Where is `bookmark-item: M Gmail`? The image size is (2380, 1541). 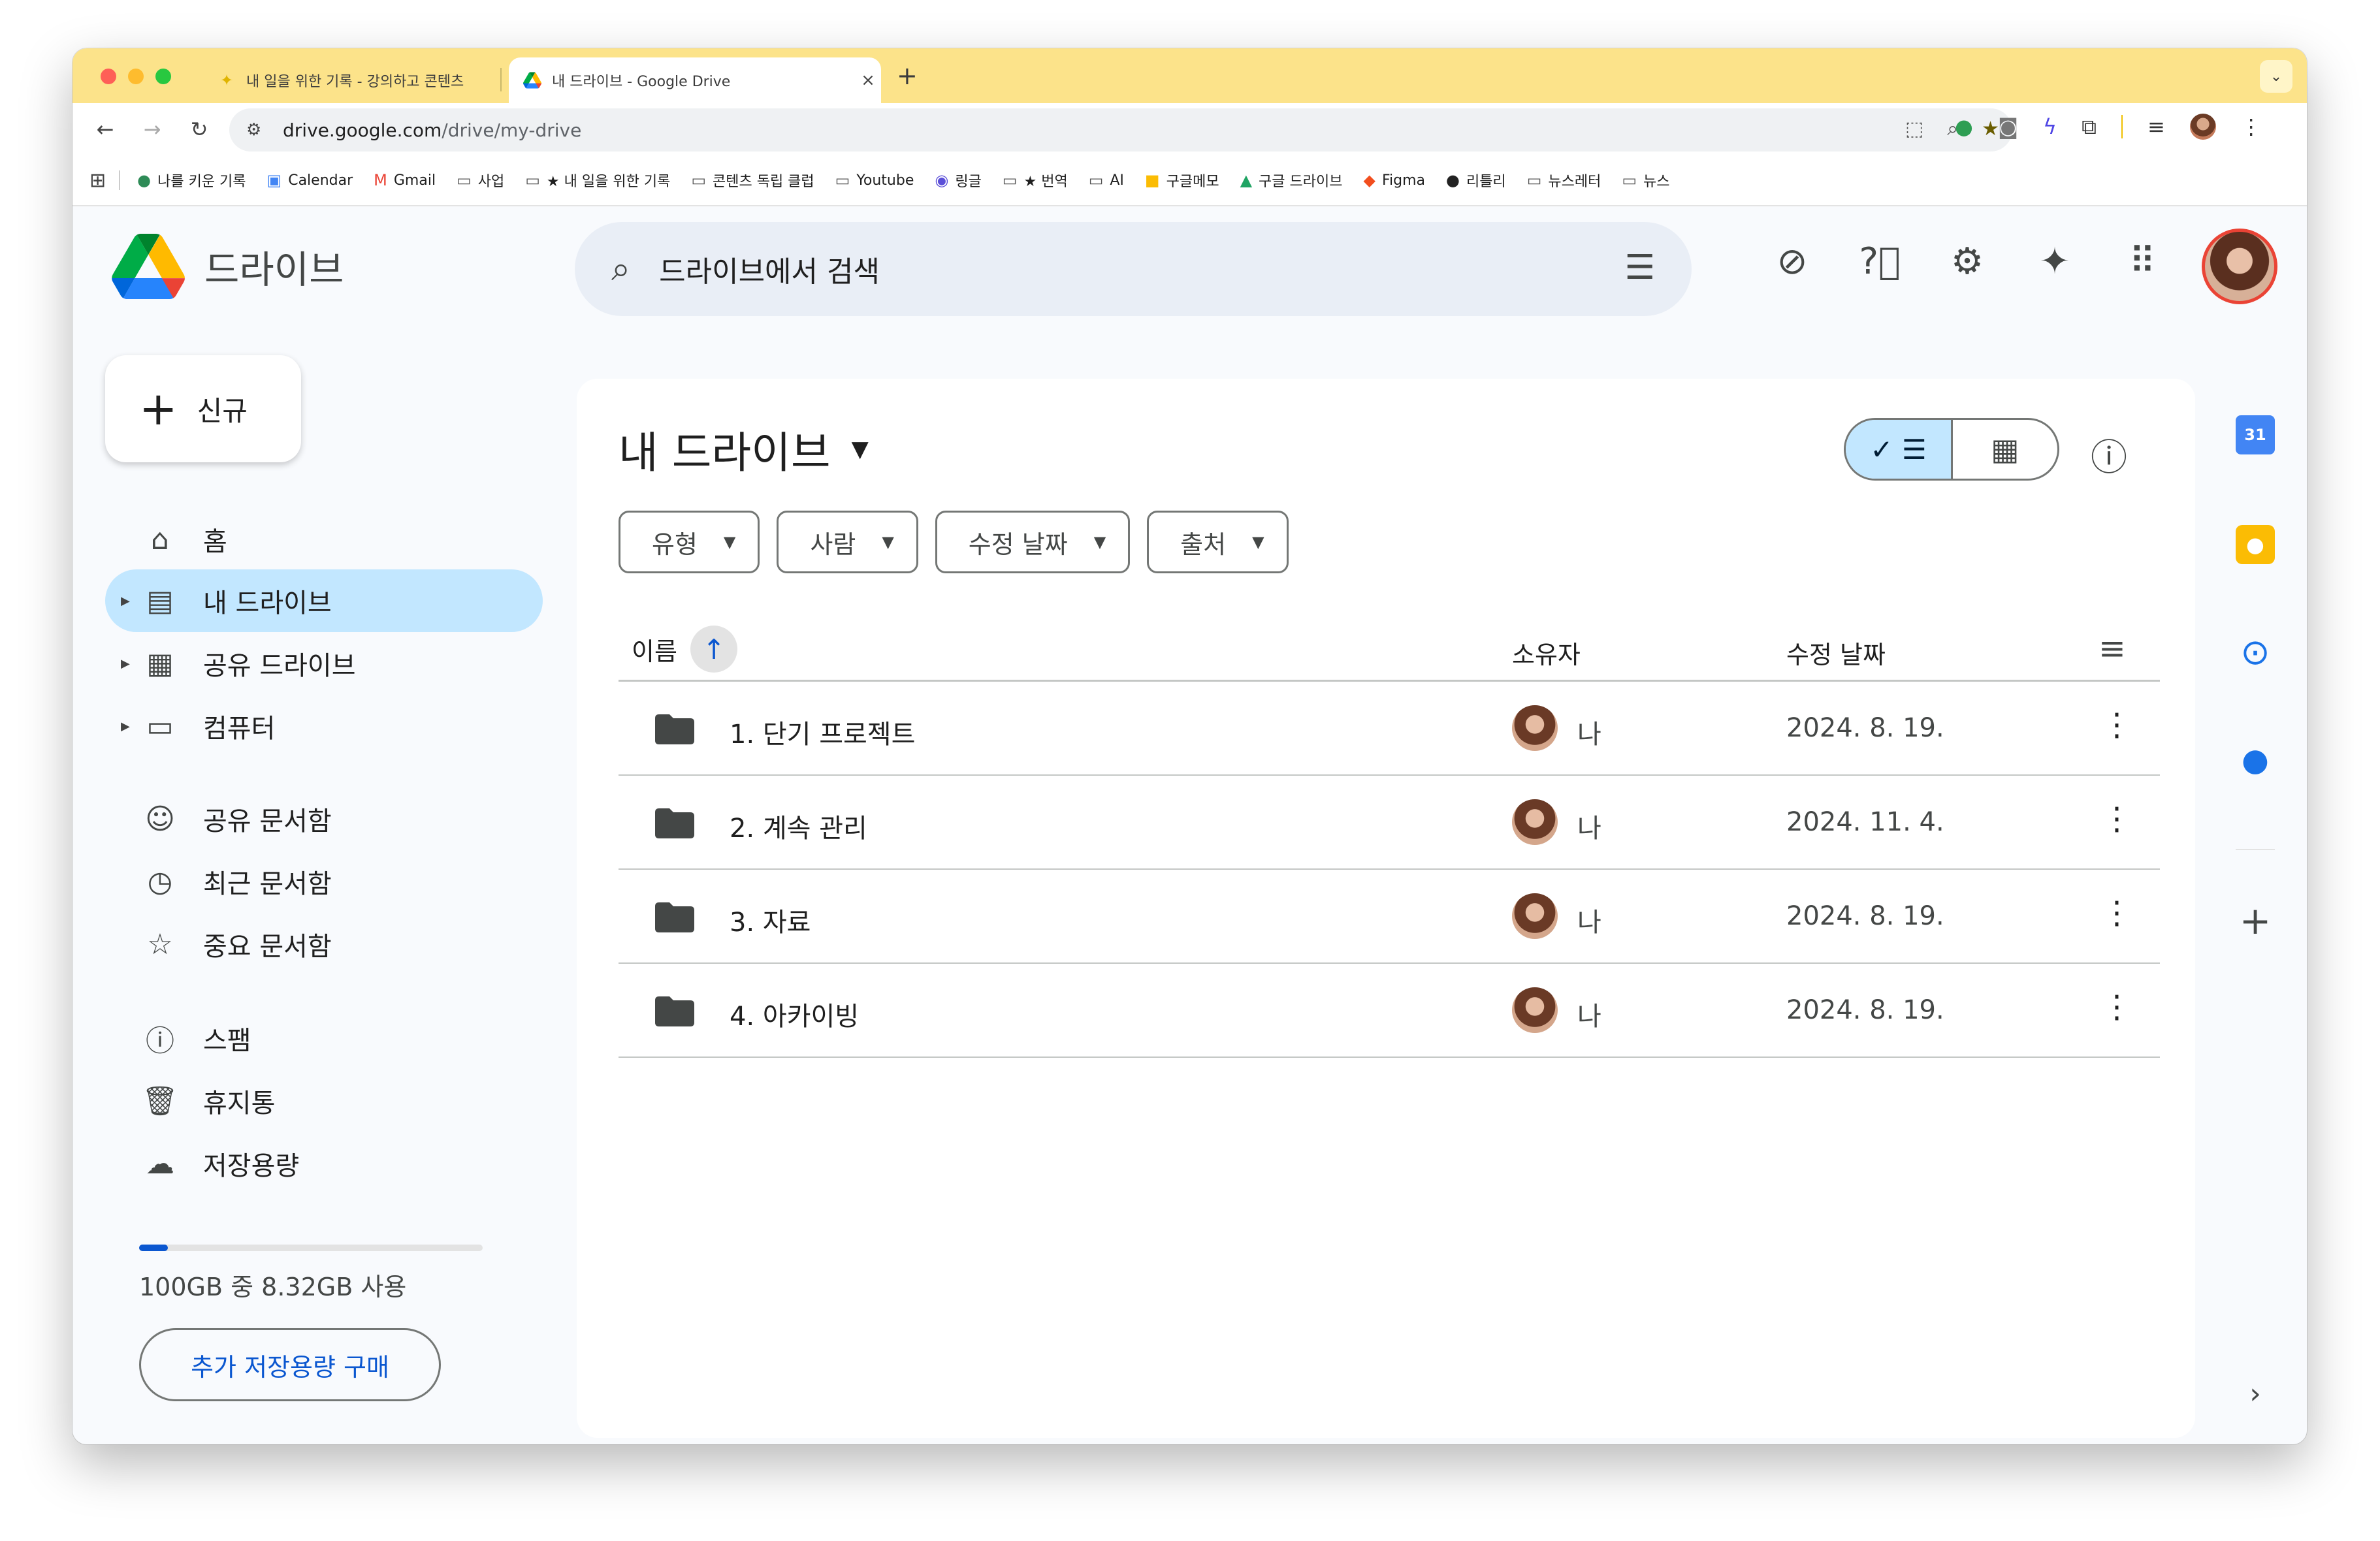
bookmark-item: M Gmail is located at coordinates (405, 180).